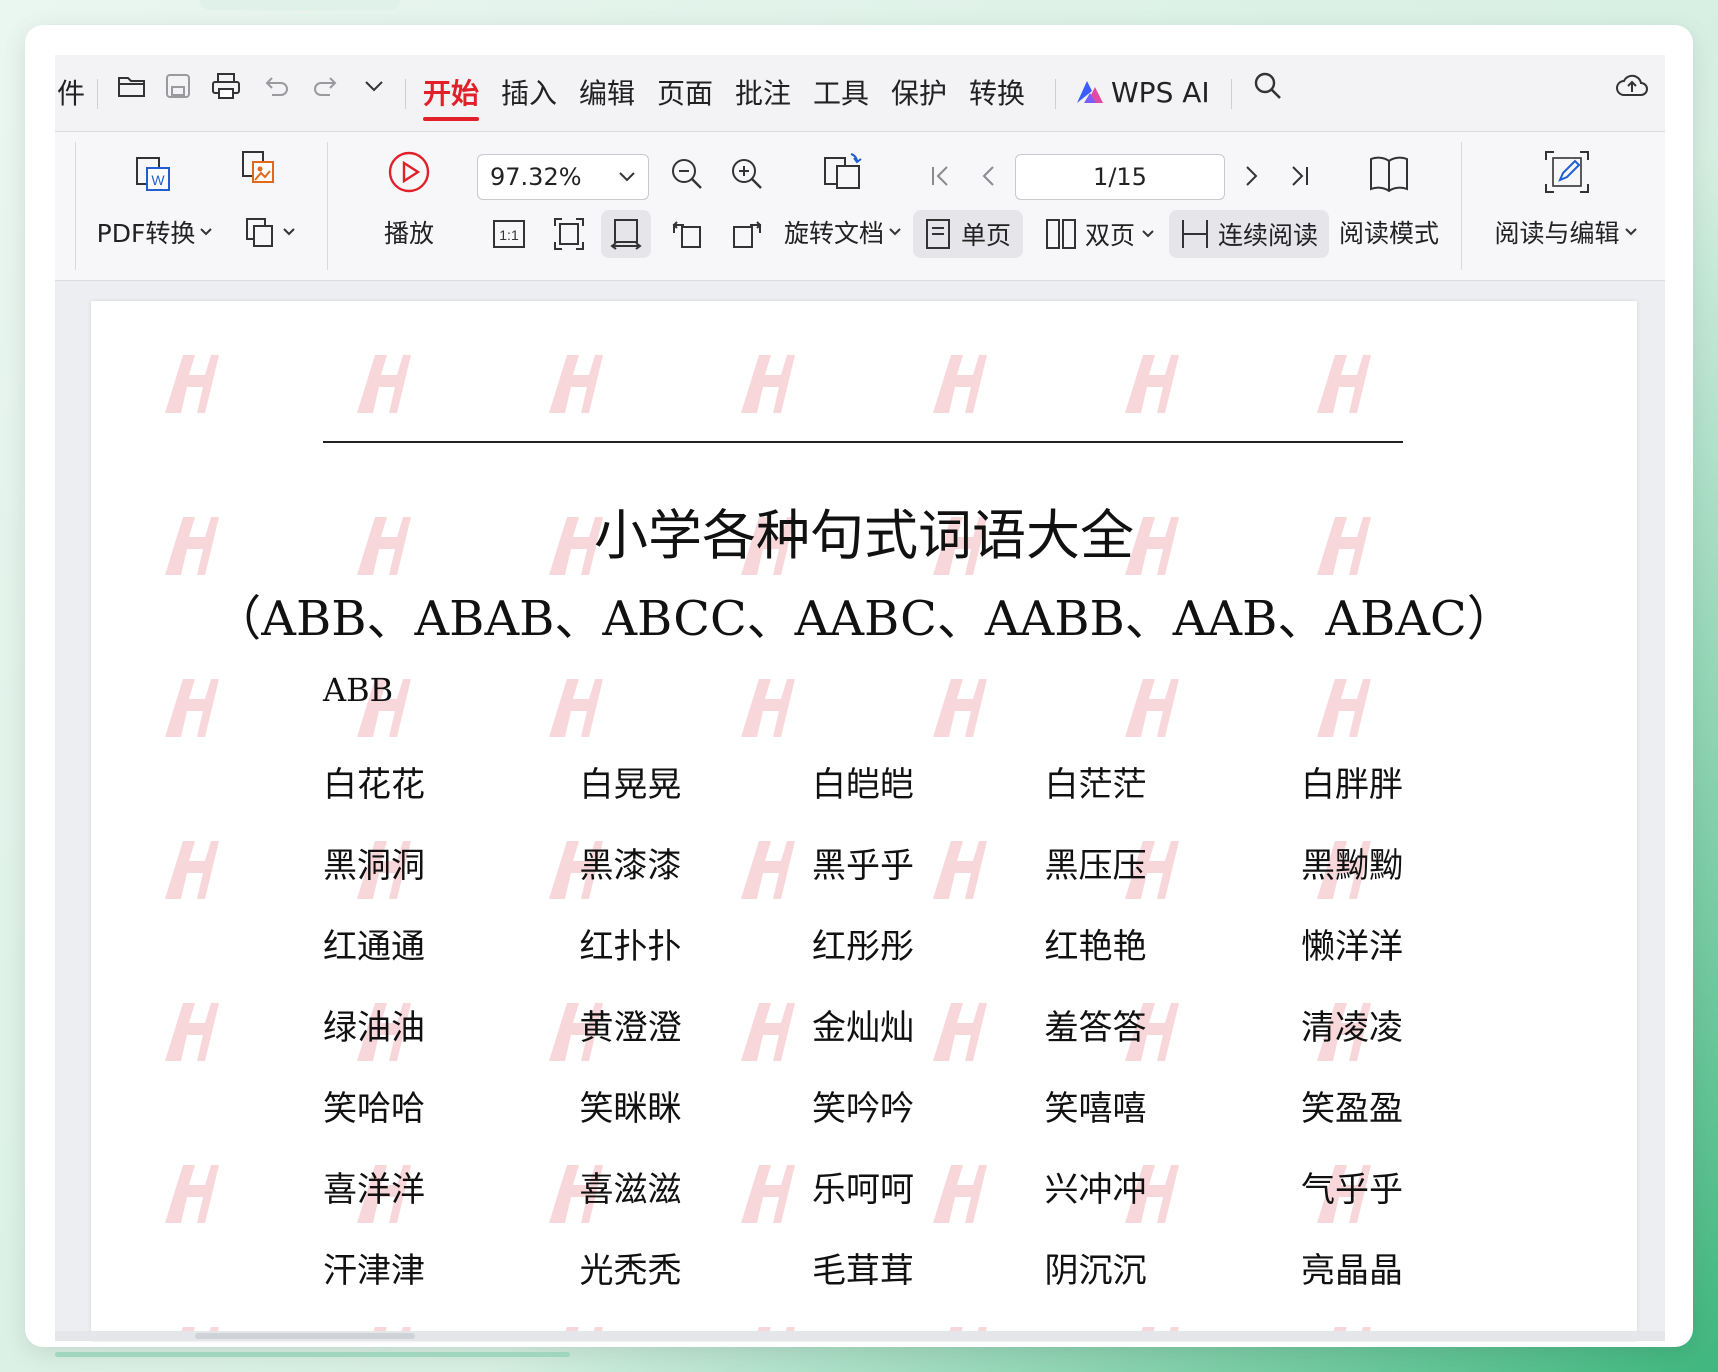  I want to click on word-item: 笑嘻嘻, so click(1095, 1109).